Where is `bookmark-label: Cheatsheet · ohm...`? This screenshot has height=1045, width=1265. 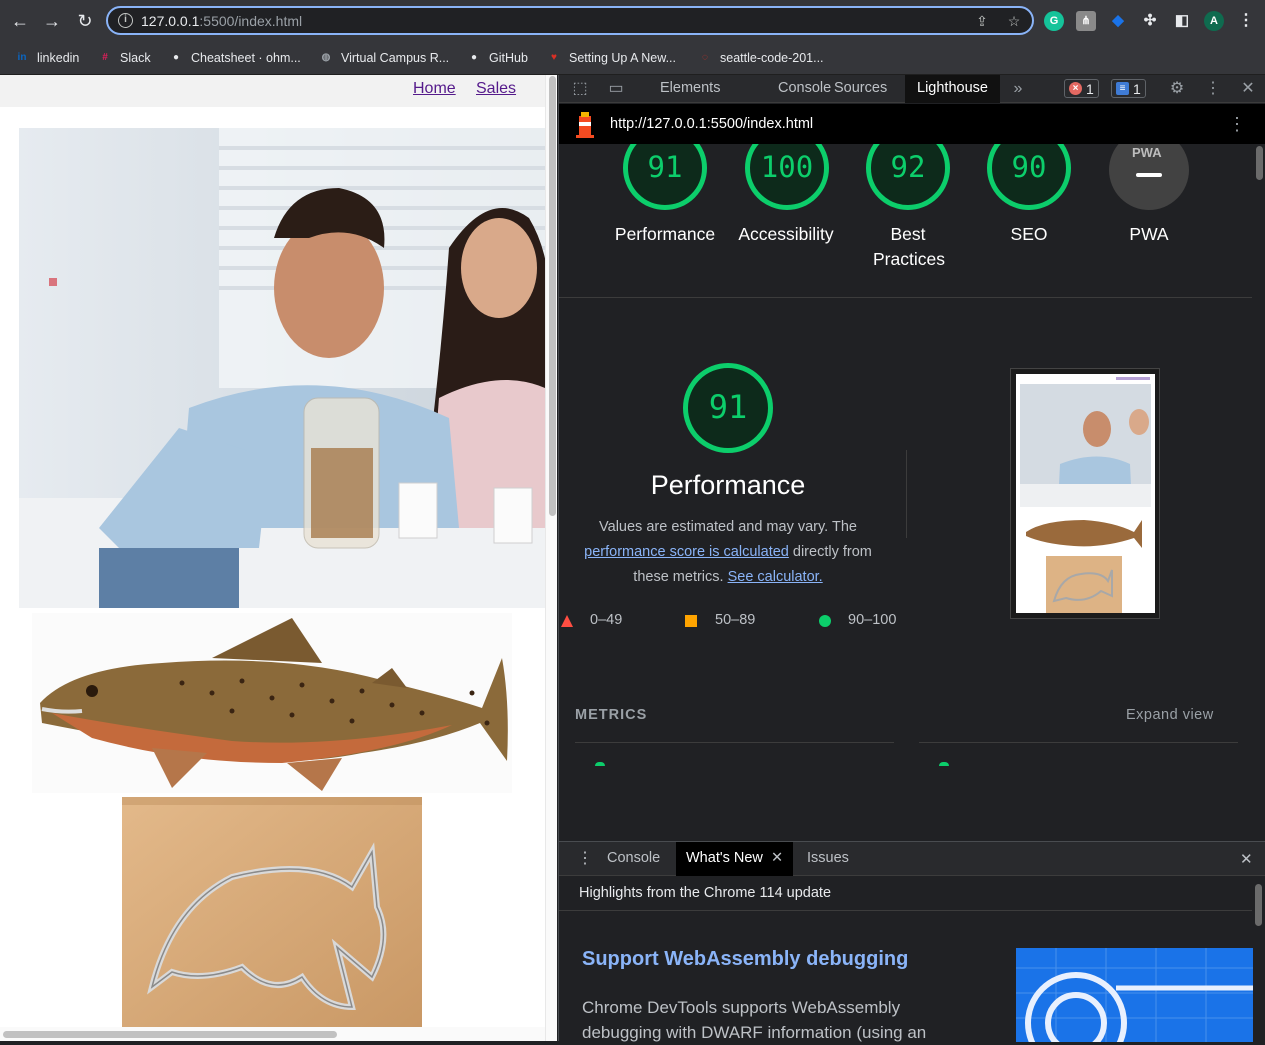 bookmark-label: Cheatsheet · ohm... is located at coordinates (246, 58).